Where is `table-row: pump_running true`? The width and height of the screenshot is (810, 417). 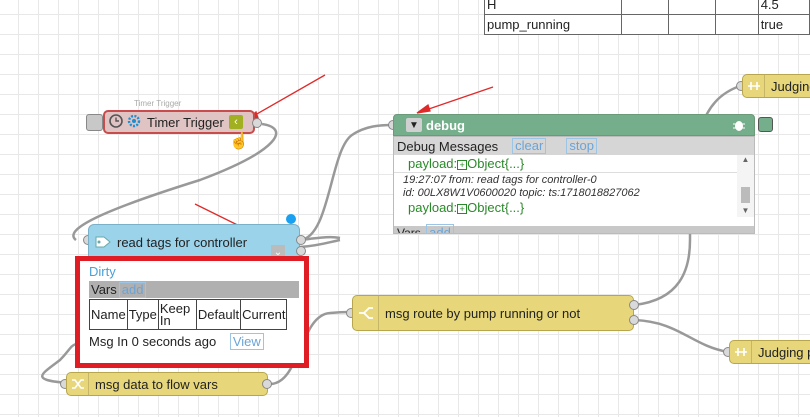 table-row: pump_running true is located at coordinates (646, 24).